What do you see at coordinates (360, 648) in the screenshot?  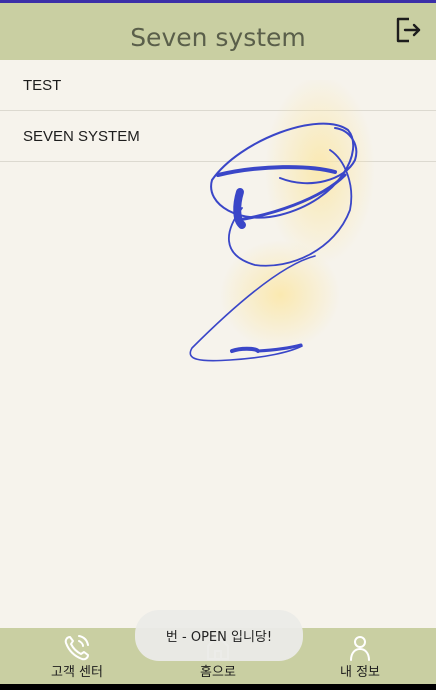 I see `person-icon` at bounding box center [360, 648].